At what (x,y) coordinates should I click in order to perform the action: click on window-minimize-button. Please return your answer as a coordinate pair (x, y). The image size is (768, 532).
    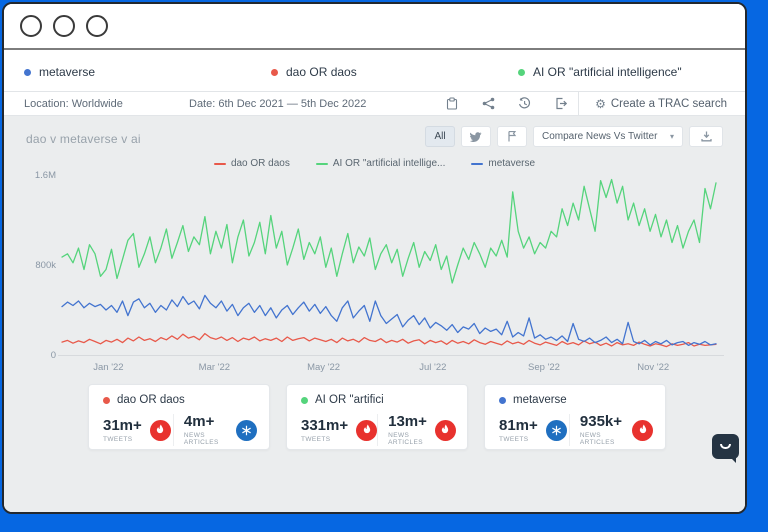
    Looking at the image, I should click on (64, 26).